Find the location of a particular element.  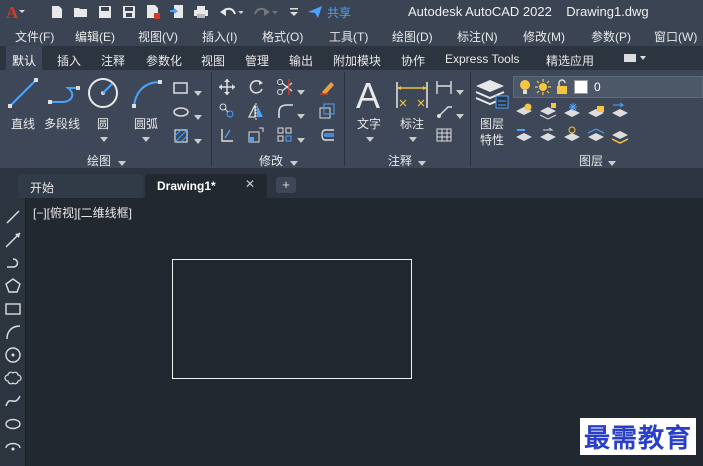

leader-icon is located at coordinates (444, 111).